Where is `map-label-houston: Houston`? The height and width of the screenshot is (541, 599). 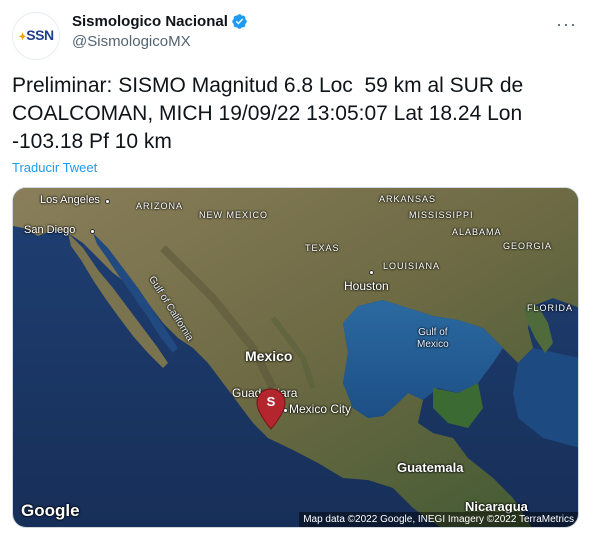
map-label-houston: Houston is located at coordinates (366, 286).